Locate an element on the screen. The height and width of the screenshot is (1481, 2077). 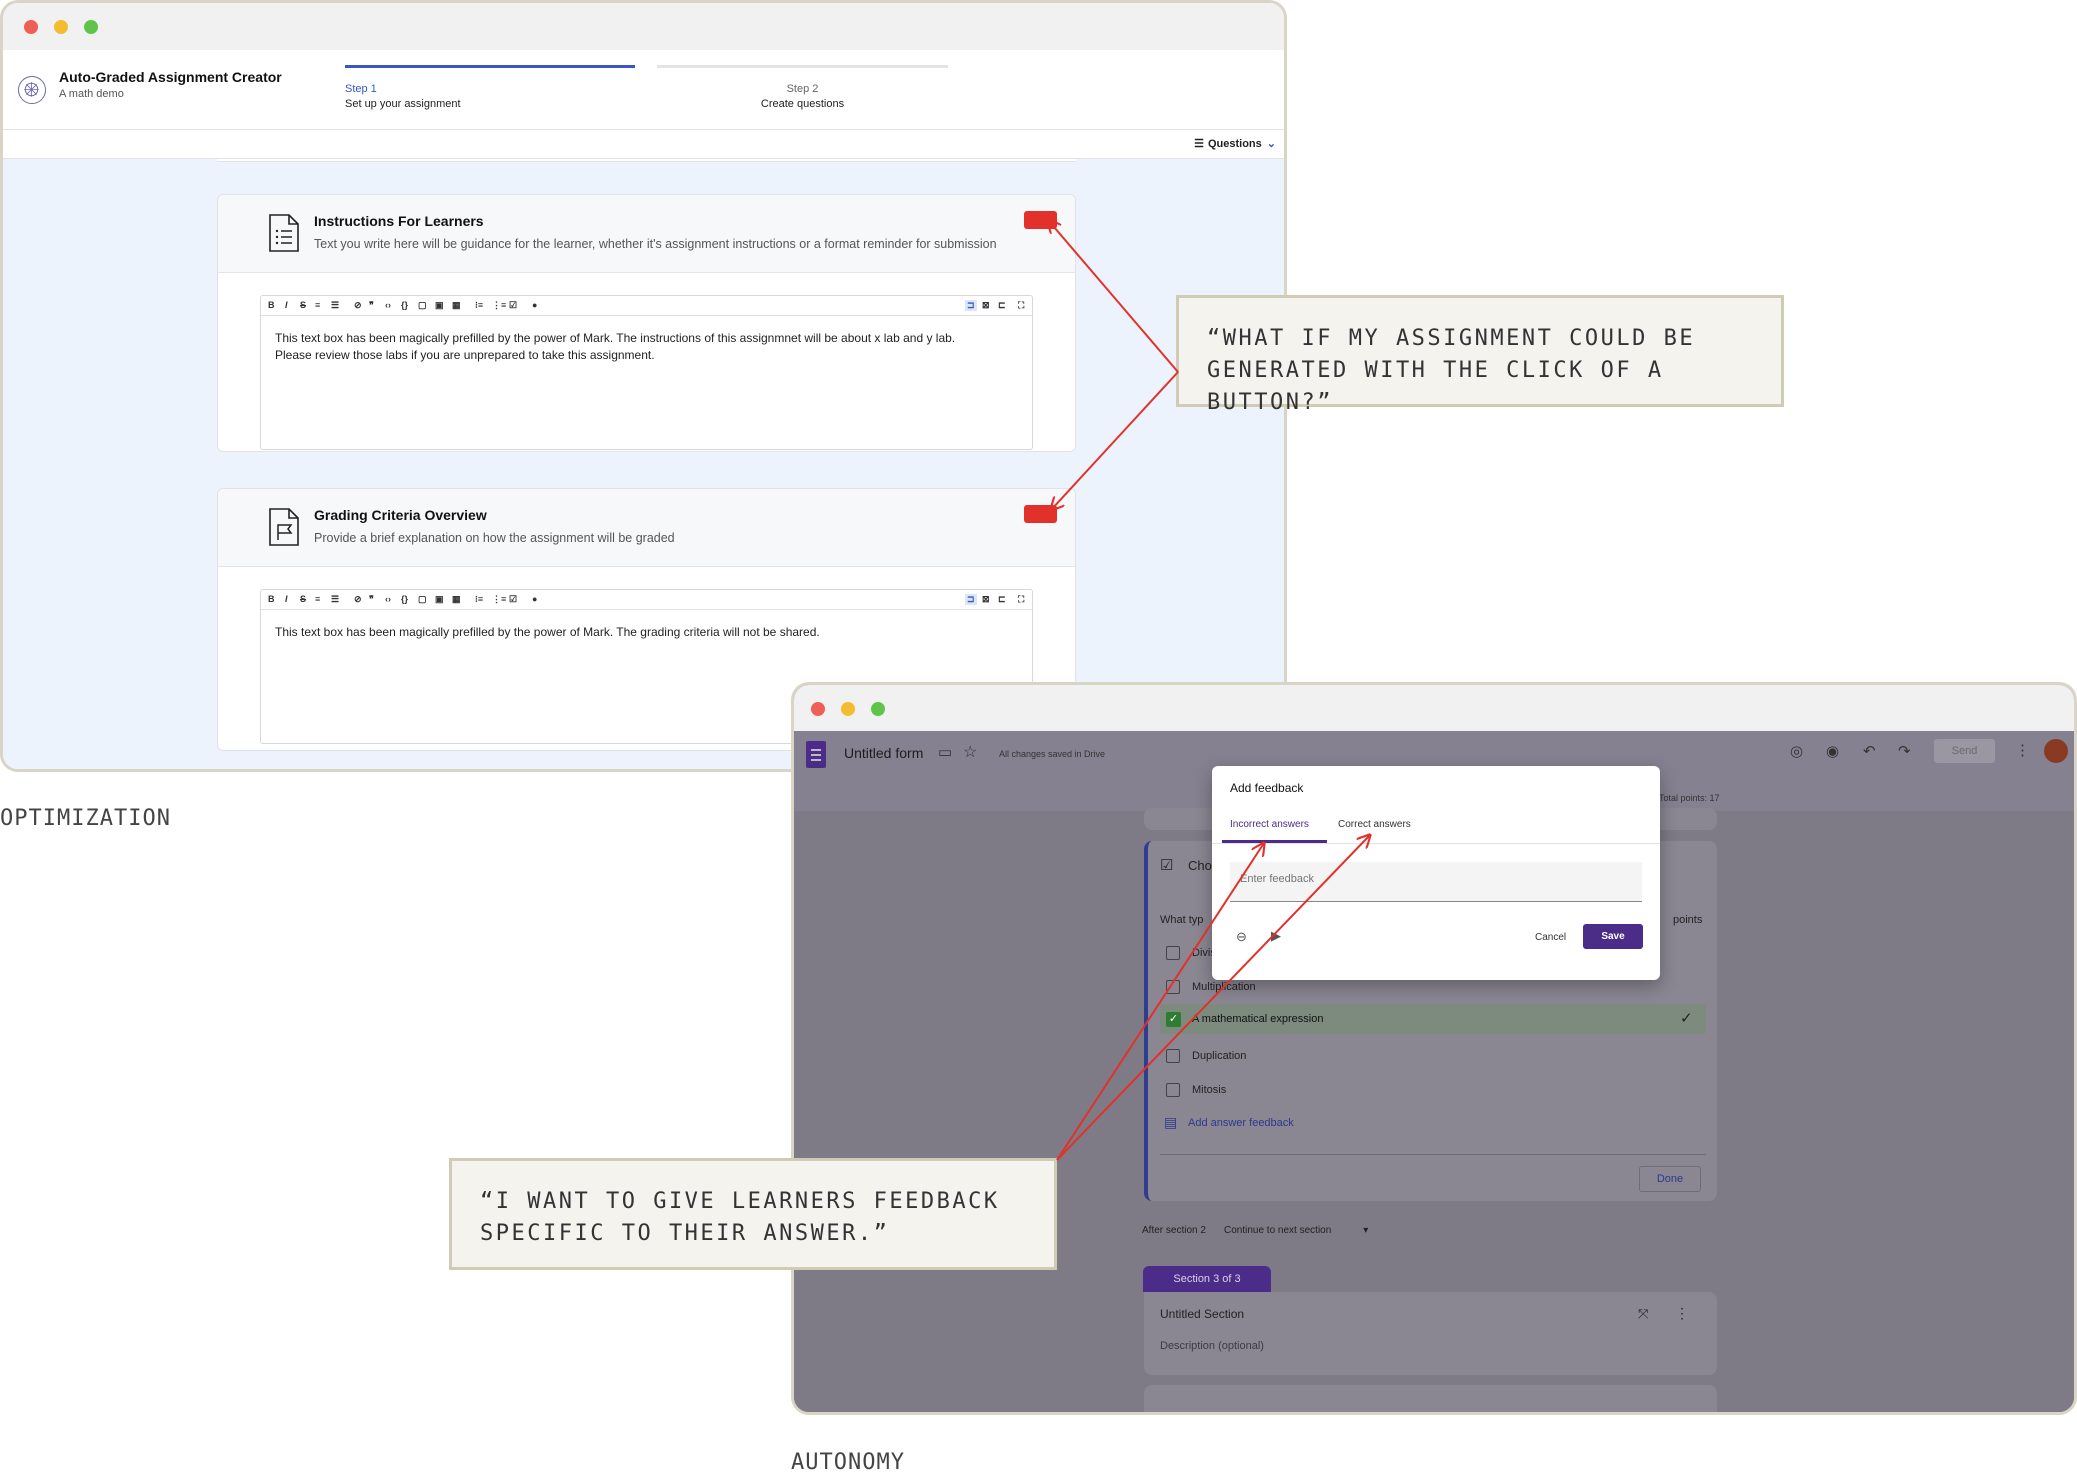
star-icon: ☆ is located at coordinates (970, 752).